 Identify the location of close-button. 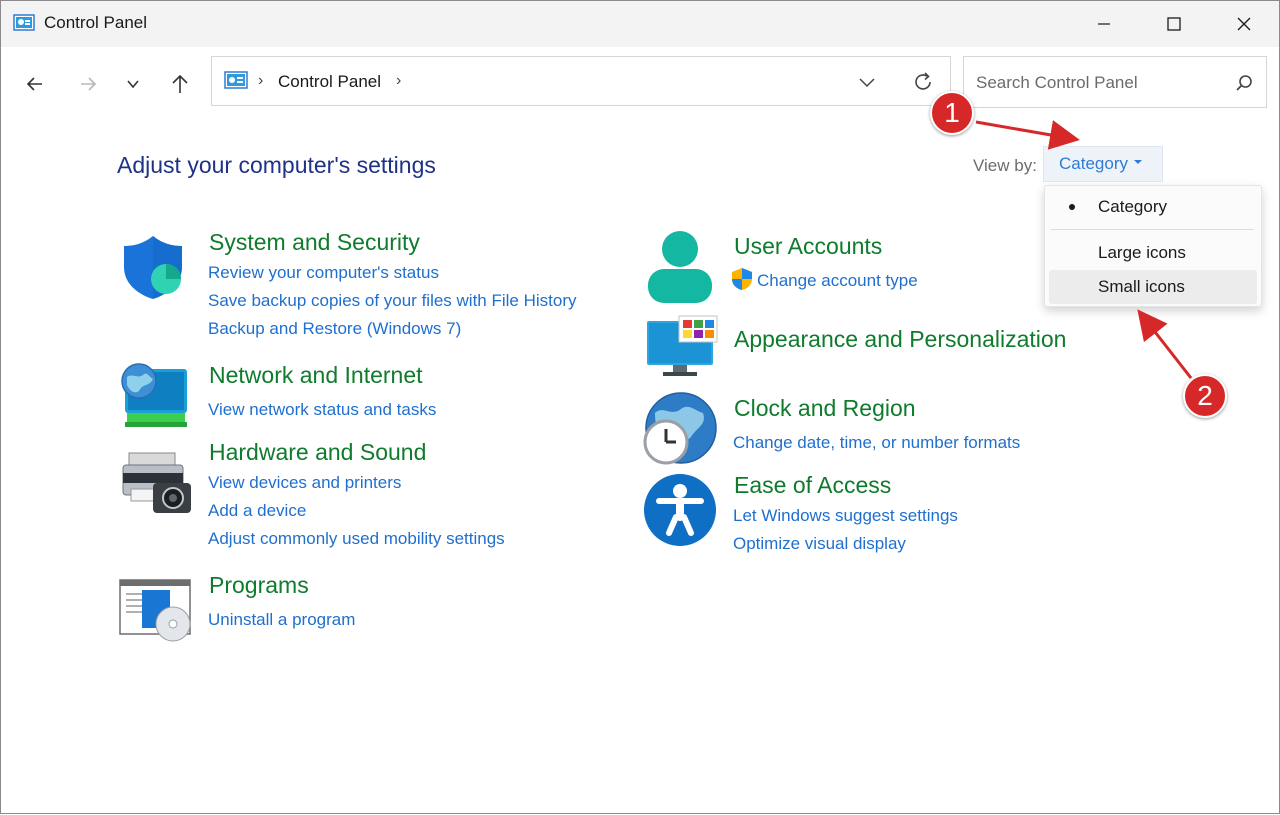
(1244, 24).